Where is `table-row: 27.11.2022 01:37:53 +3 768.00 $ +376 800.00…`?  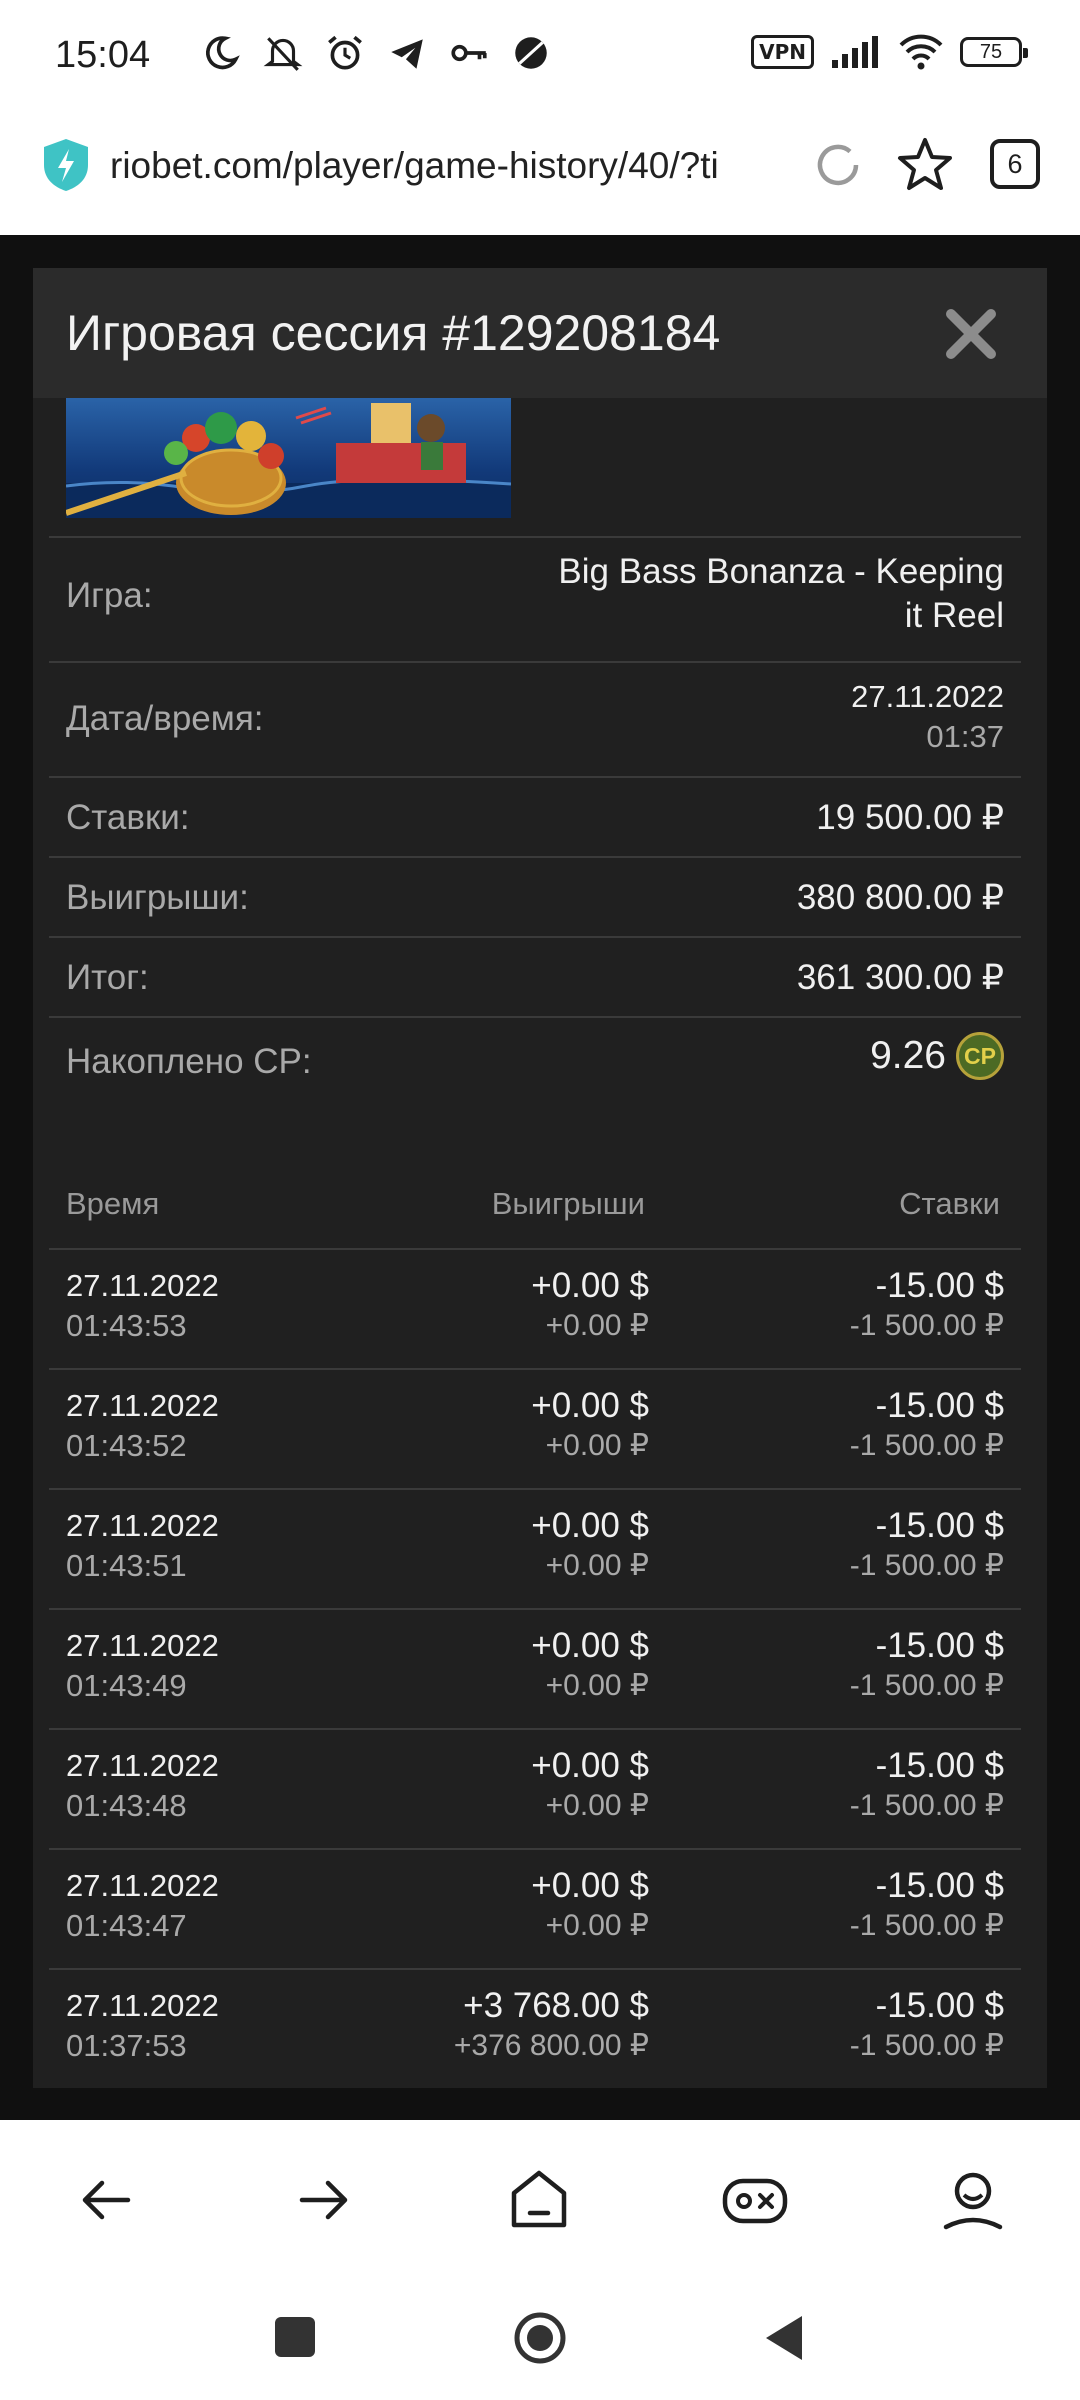 table-row: 27.11.2022 01:37:53 +3 768.00 $ +376 800.00… is located at coordinates (535, 2028).